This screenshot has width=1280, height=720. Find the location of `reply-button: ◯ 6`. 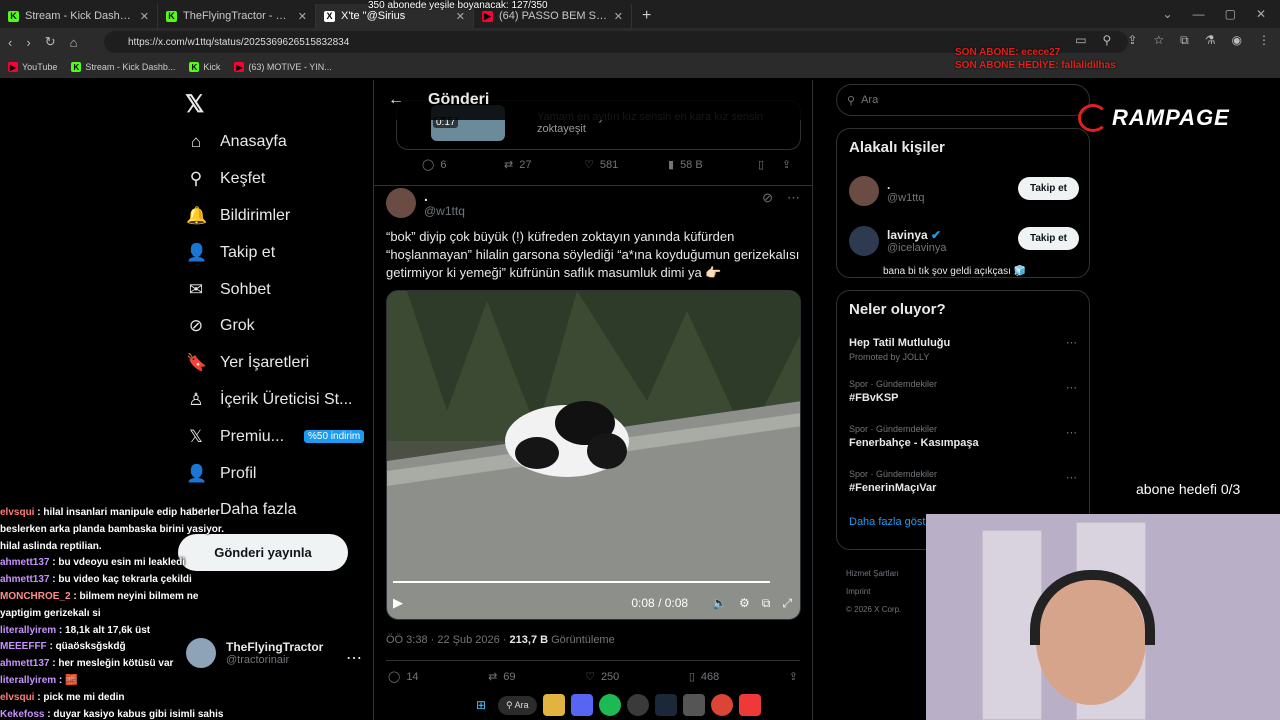

reply-button: ◯ 6 is located at coordinates (463, 165).